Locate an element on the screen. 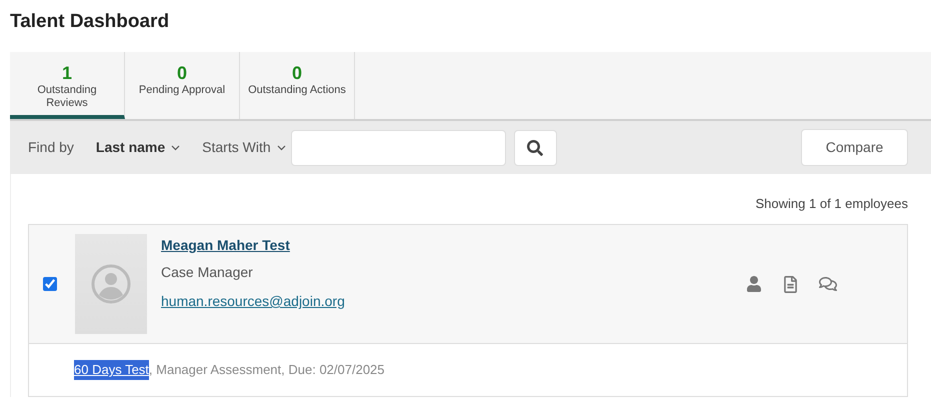 This screenshot has height=404, width=931. employee-name-link: Meagan Maher Test is located at coordinates (225, 245).